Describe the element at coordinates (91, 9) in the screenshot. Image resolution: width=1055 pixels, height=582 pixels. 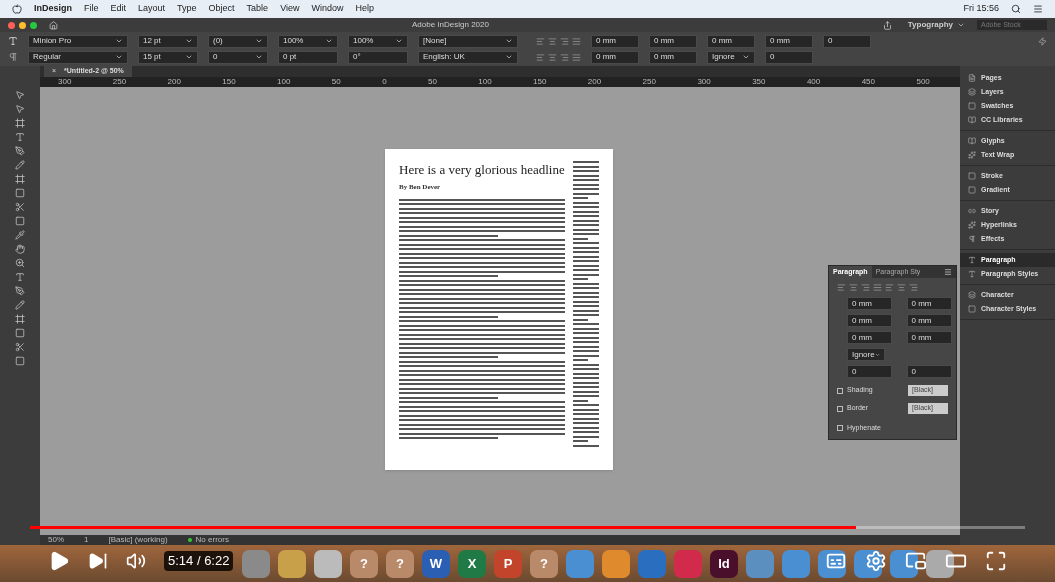
I see `menu-item: File` at that location.